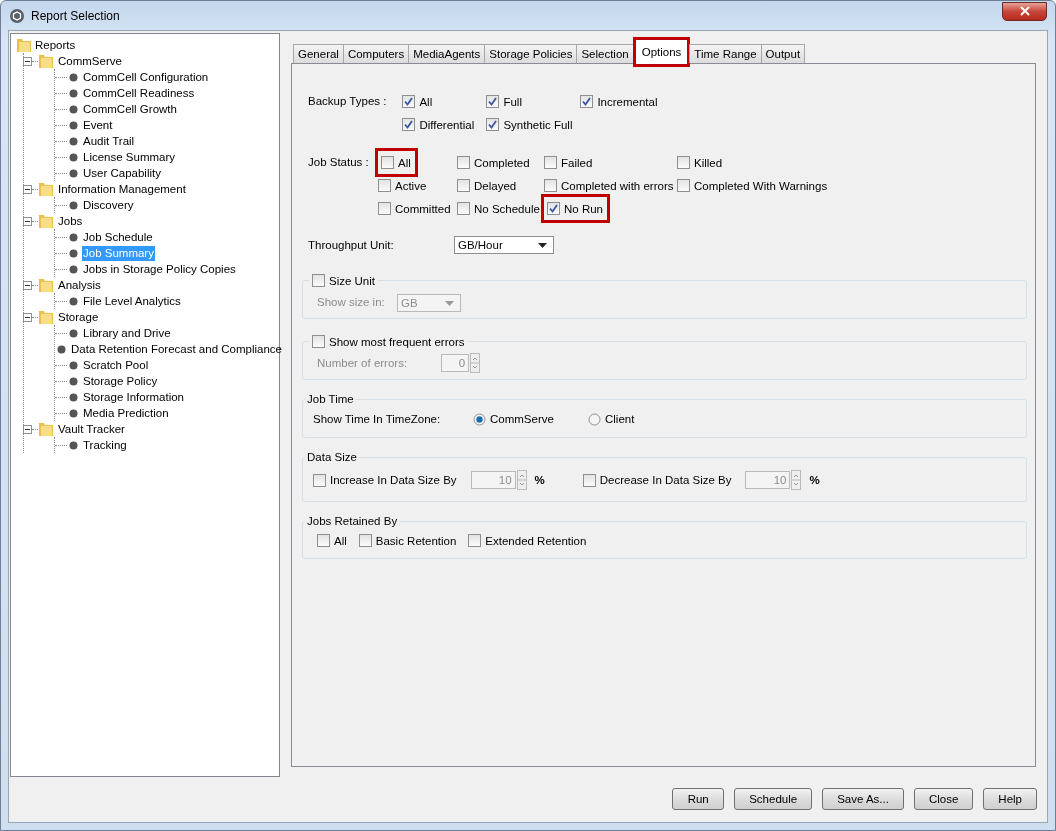 Image resolution: width=1056 pixels, height=831 pixels. What do you see at coordinates (127, 333) in the screenshot?
I see `tree-item: Library and Drive` at bounding box center [127, 333].